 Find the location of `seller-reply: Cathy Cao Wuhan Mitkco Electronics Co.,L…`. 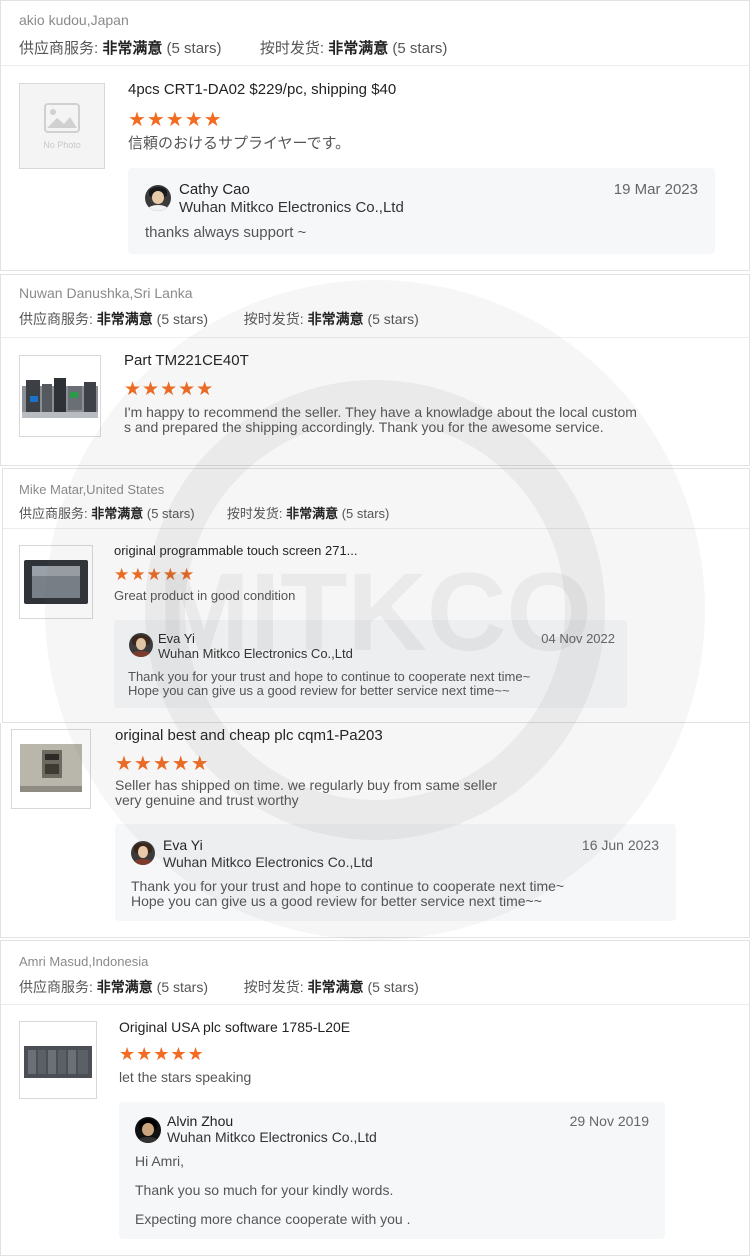

seller-reply: Cathy Cao Wuhan Mitkco Electronics Co.,L… is located at coordinates (421, 211).